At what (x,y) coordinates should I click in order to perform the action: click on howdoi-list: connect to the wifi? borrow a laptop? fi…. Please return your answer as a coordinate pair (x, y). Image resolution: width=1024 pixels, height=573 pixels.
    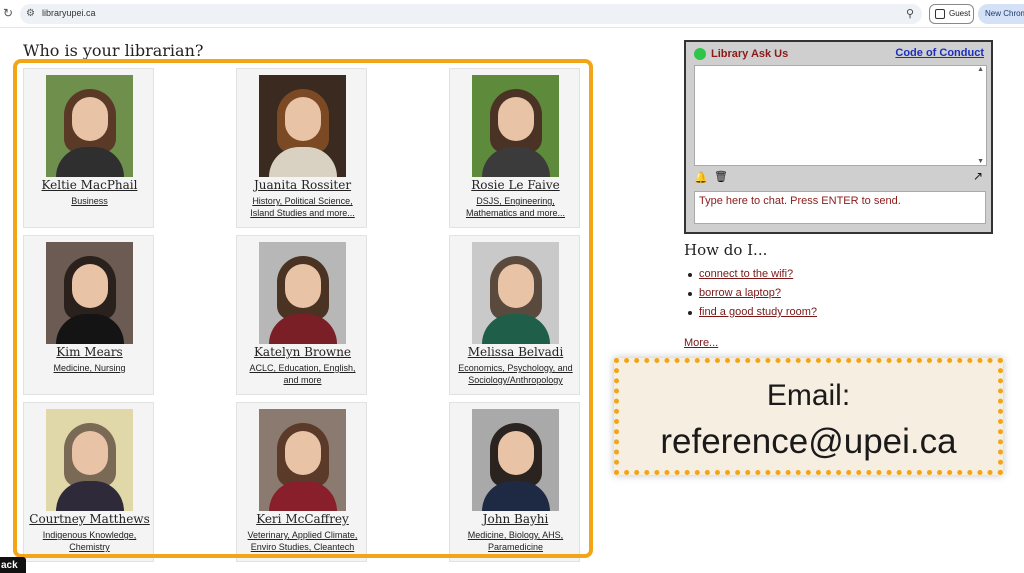
    Looking at the image, I should click on (752, 296).